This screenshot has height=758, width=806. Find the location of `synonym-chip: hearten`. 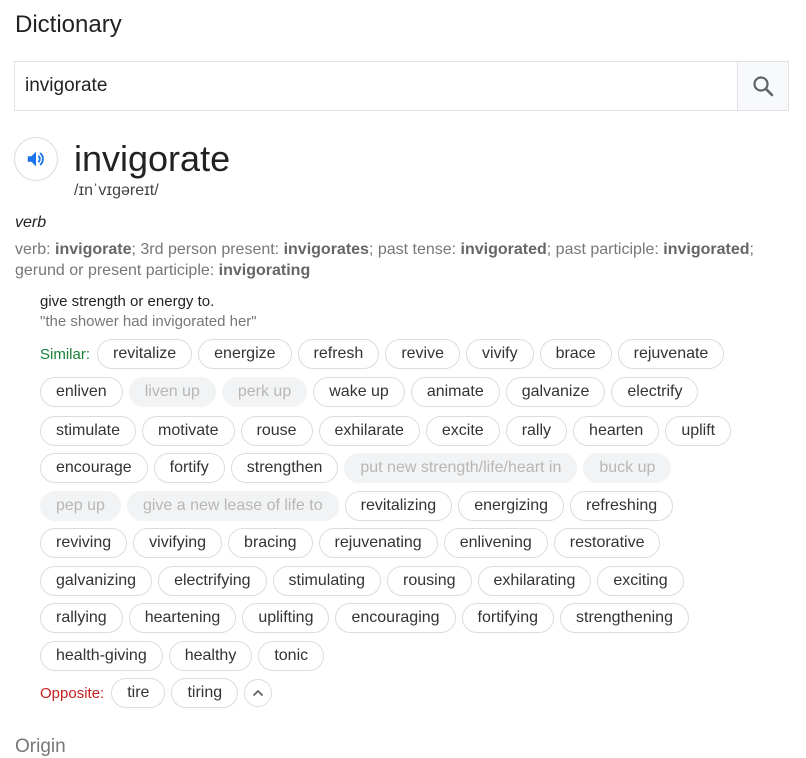

synonym-chip: hearten is located at coordinates (616, 431).